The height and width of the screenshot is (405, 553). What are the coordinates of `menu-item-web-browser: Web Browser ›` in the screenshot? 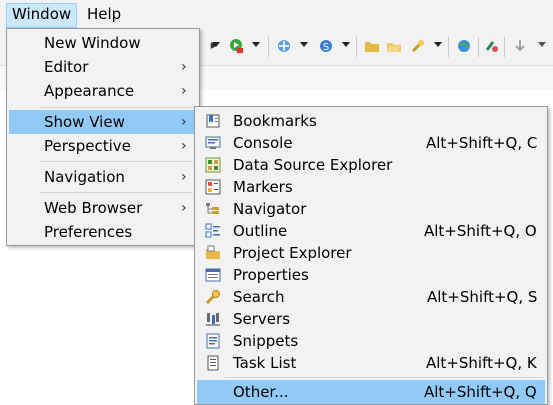 It's located at (103, 208).